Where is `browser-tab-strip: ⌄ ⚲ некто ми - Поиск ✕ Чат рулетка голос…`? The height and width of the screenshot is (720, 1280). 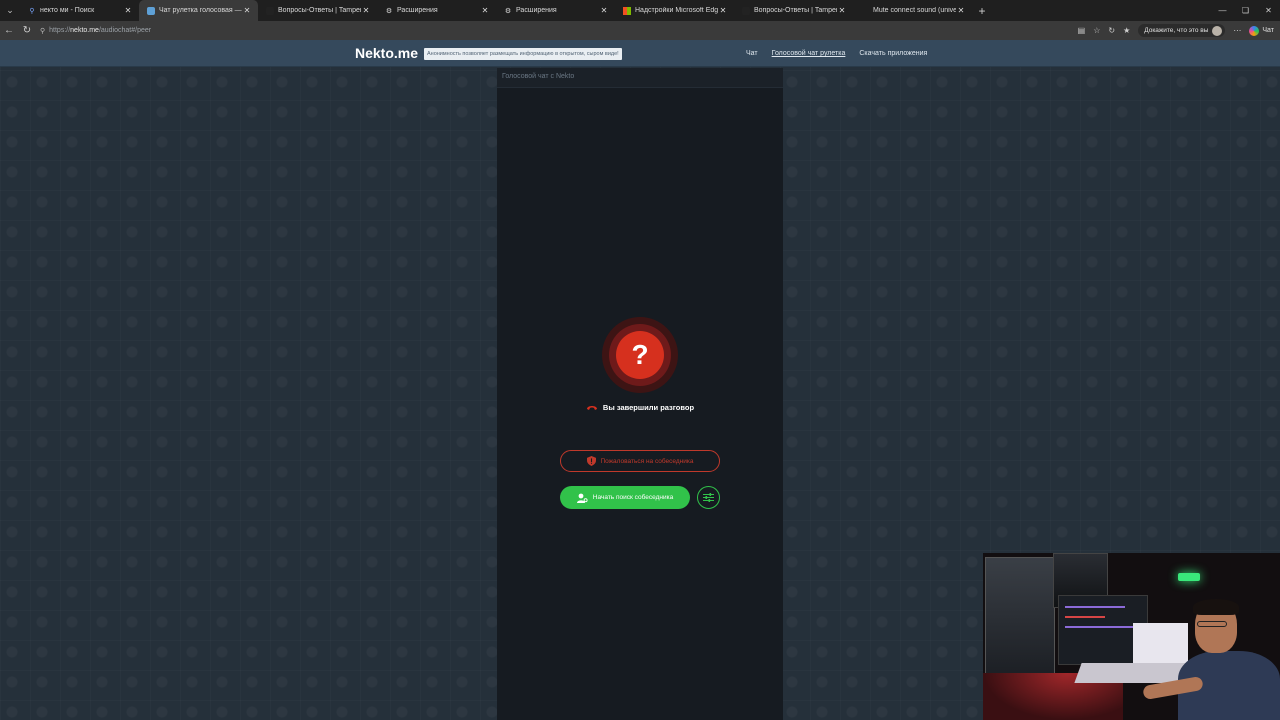 browser-tab-strip: ⌄ ⚲ некто ми - Поиск ✕ Чат рулетка голос… is located at coordinates (640, 10).